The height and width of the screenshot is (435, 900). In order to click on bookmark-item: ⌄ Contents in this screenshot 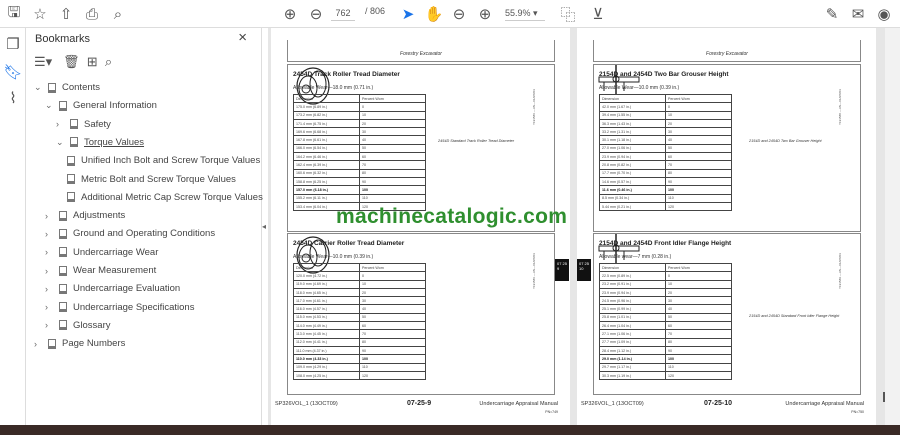, I will do `click(67, 87)`.